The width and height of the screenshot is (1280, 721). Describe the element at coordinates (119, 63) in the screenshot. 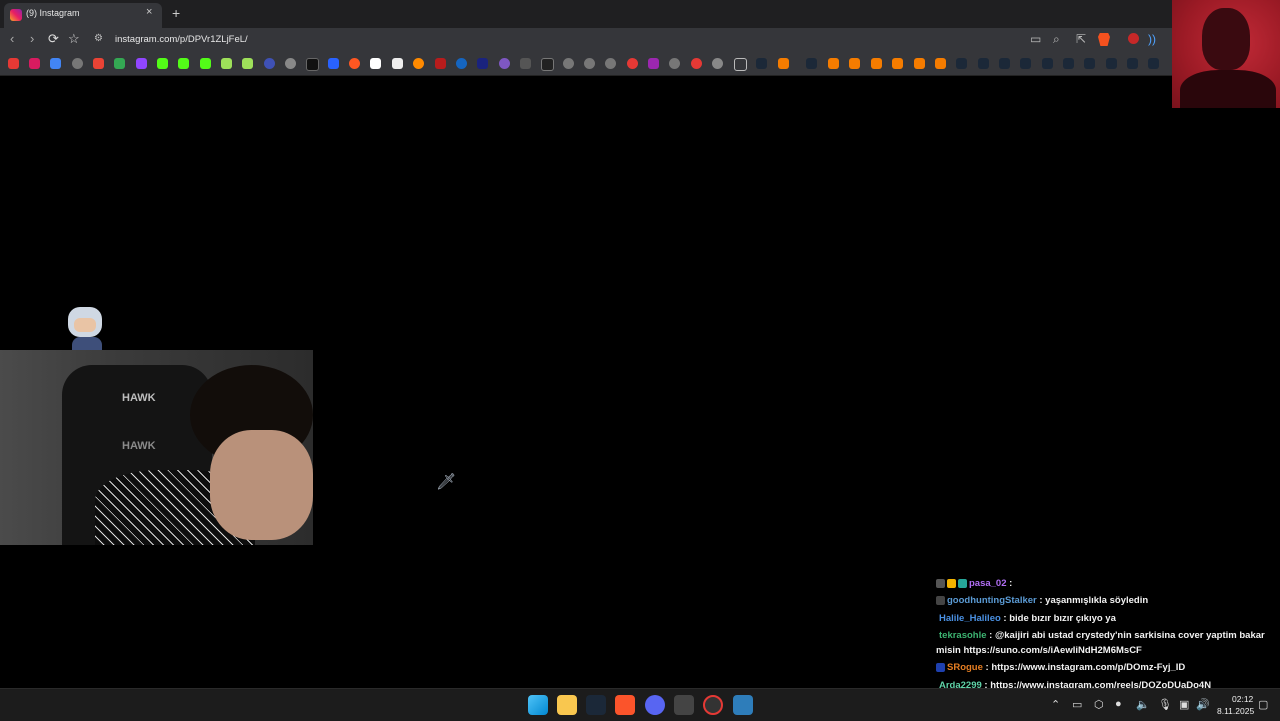

I see `drive-bookmark-icon` at that location.